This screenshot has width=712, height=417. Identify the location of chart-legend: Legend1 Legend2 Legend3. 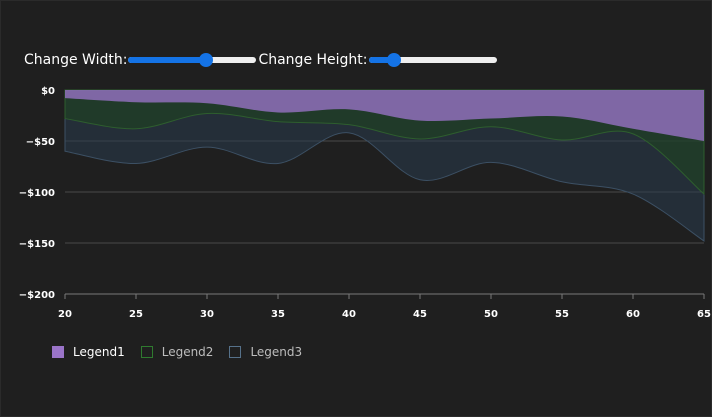
(185, 352).